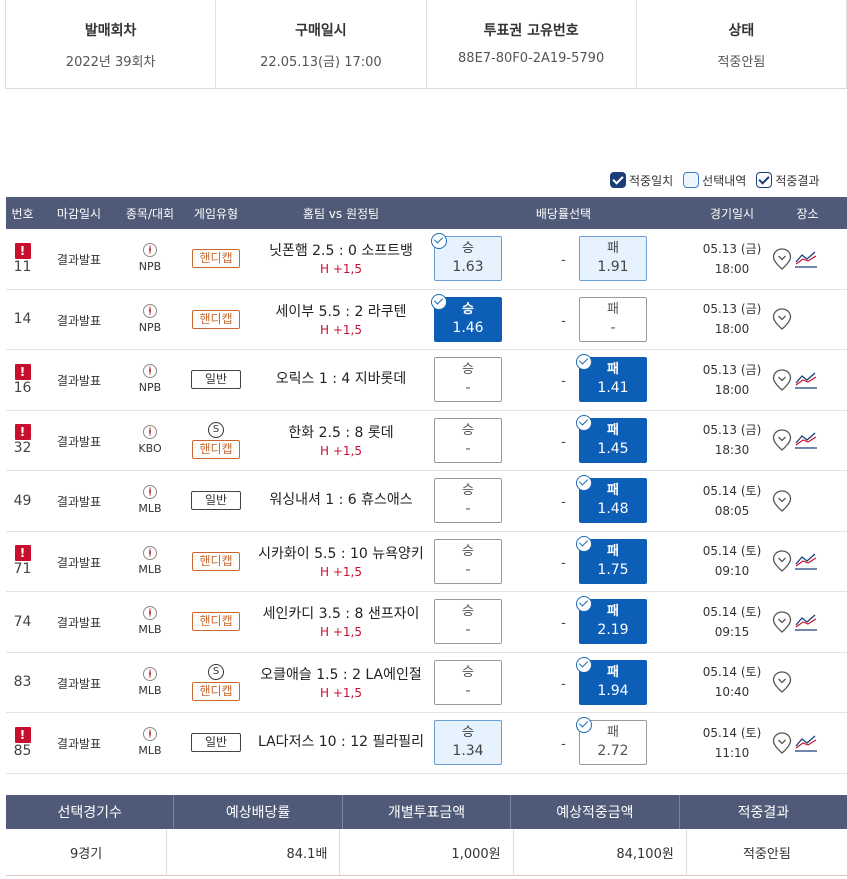  I want to click on odds-home-button: 승 1.63, so click(466, 257).